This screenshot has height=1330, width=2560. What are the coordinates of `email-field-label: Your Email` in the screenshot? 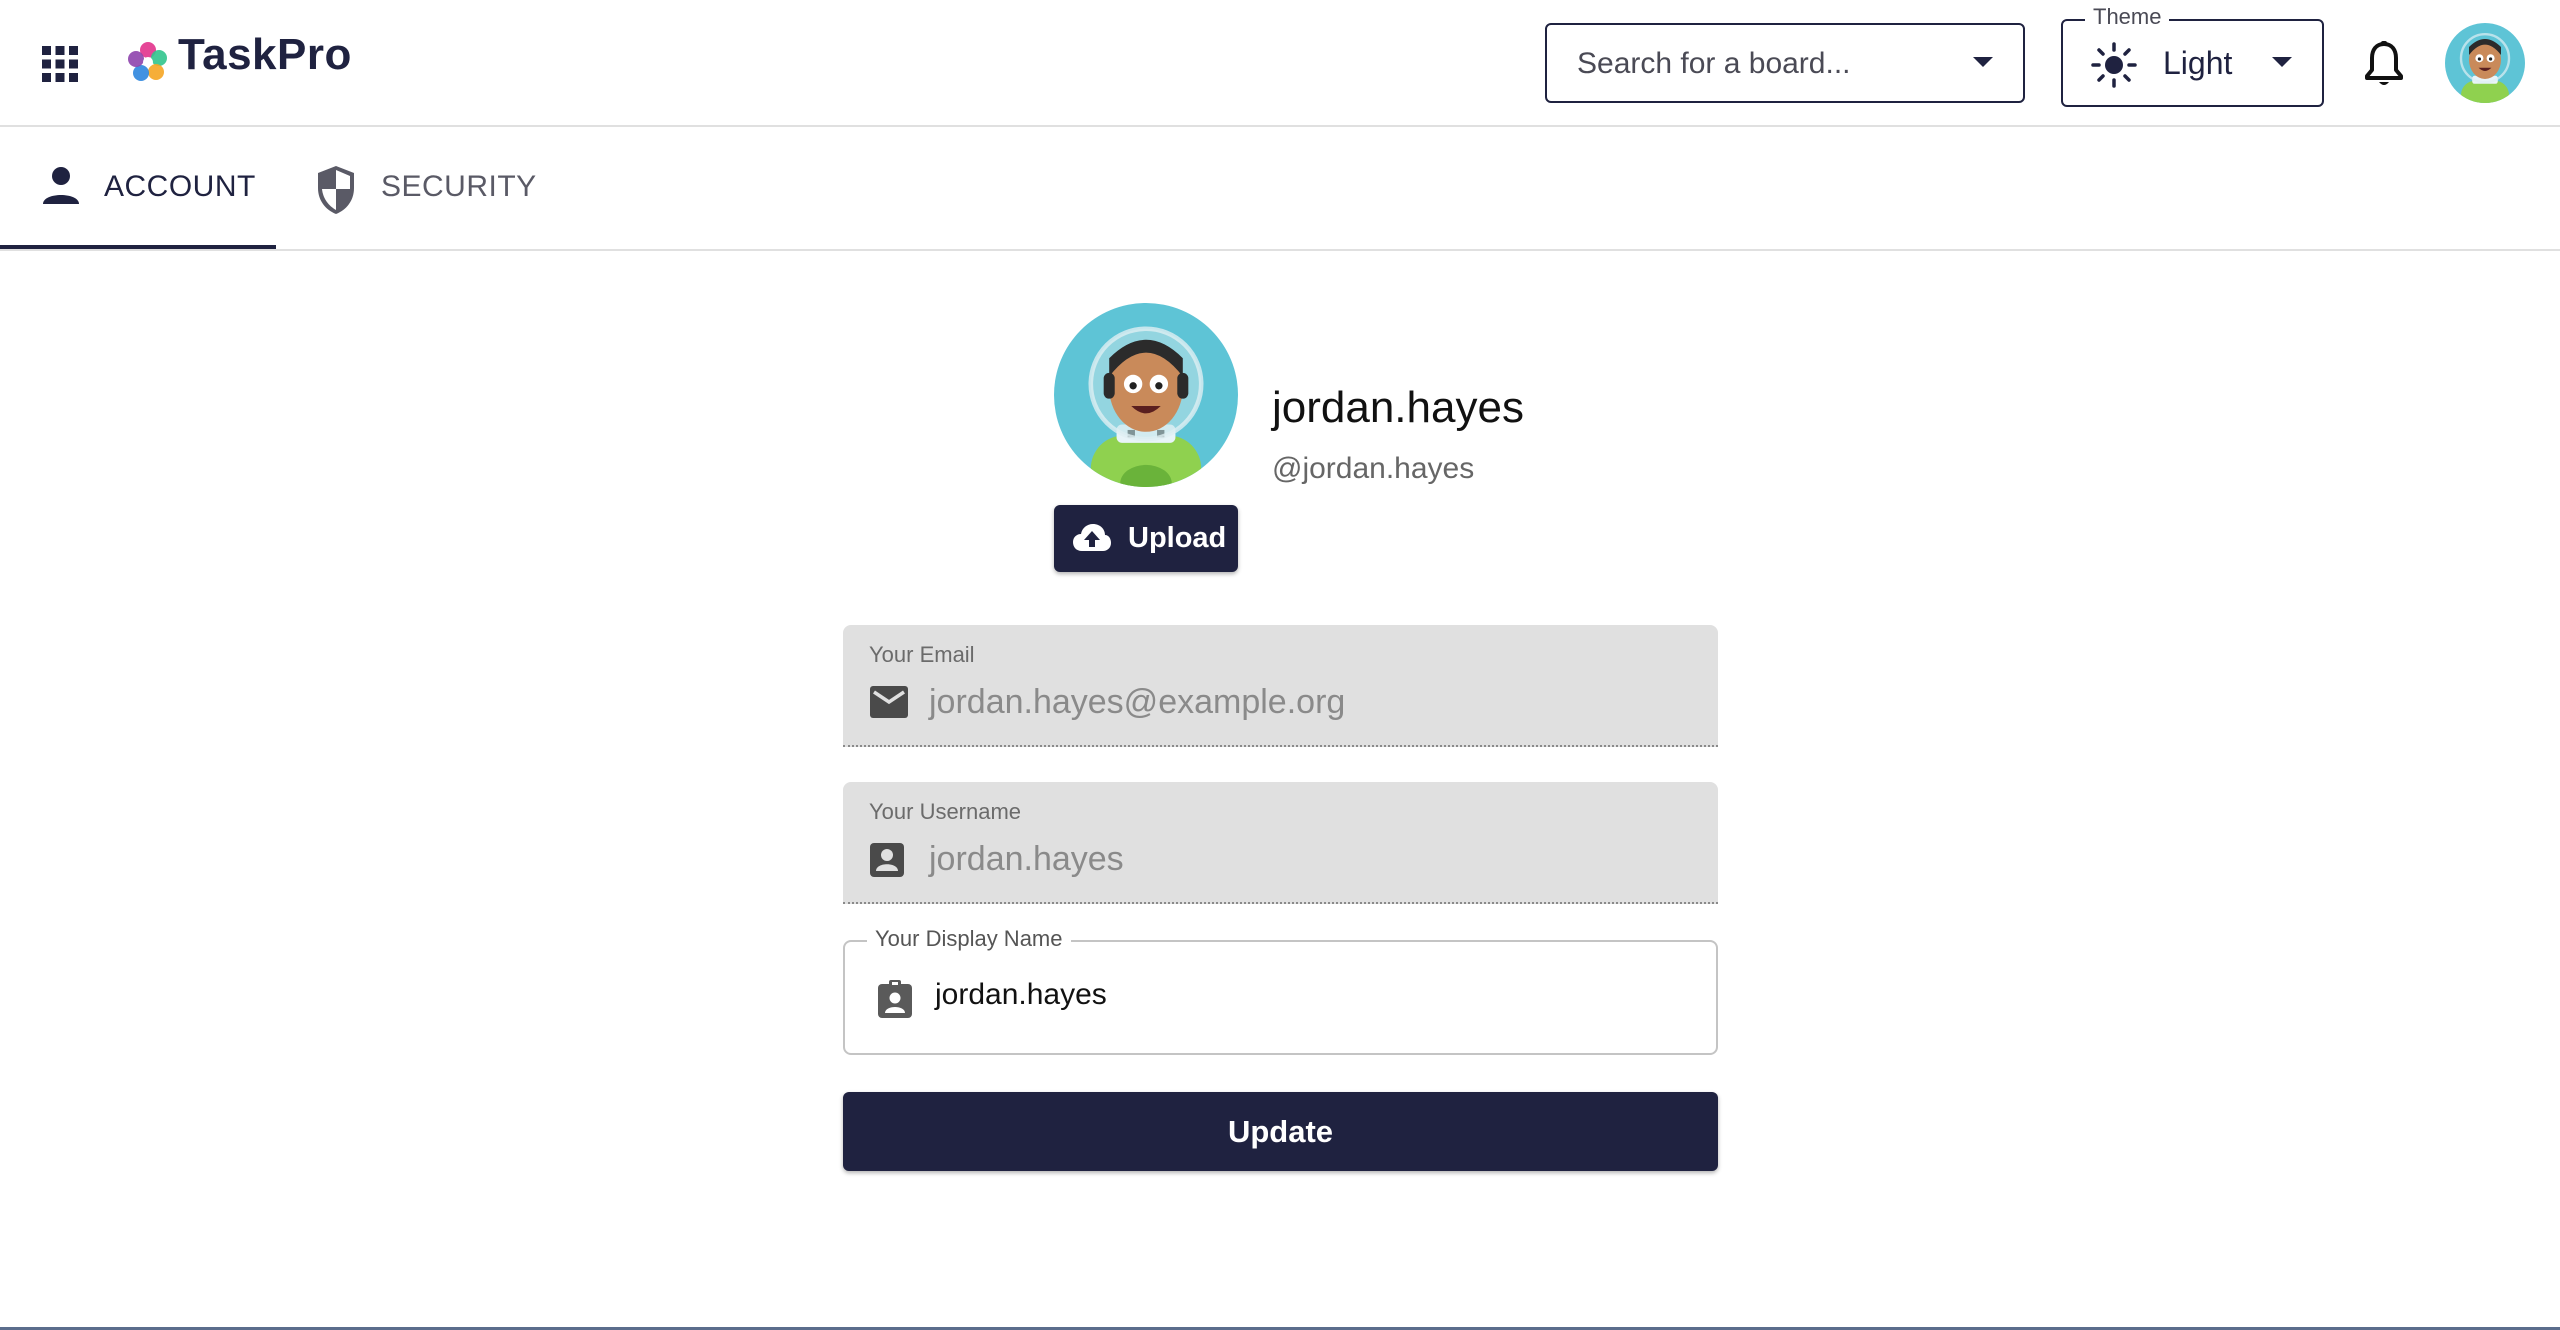 It's located at (922, 654).